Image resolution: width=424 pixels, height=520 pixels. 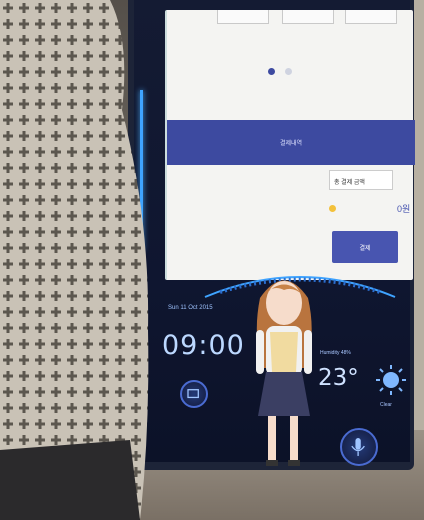 I want to click on date-text: Sun 11 Oct 2015, so click(x=190, y=308).